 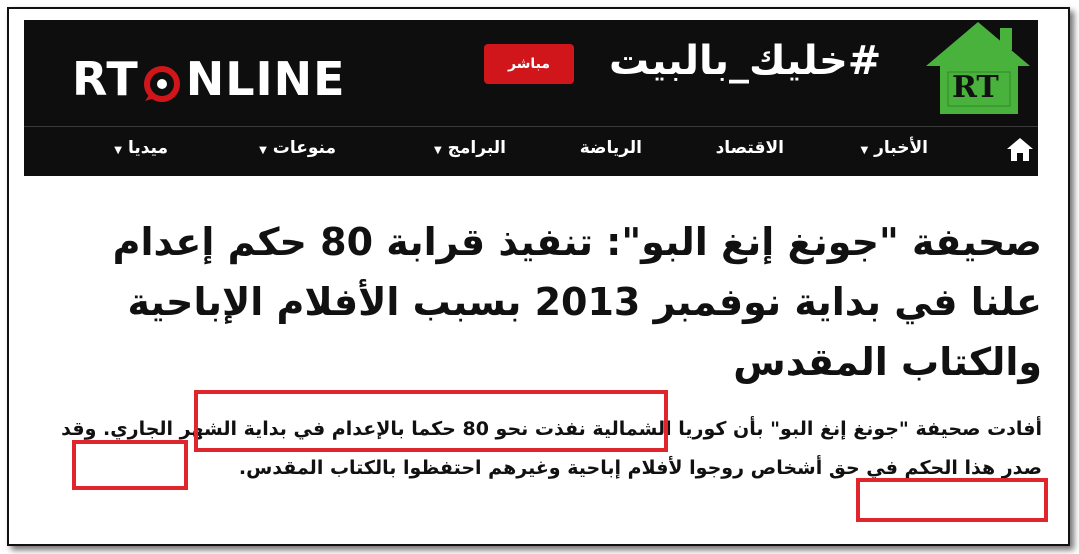 What do you see at coordinates (265, 79) in the screenshot?
I see `logo-suffix: NLINE` at bounding box center [265, 79].